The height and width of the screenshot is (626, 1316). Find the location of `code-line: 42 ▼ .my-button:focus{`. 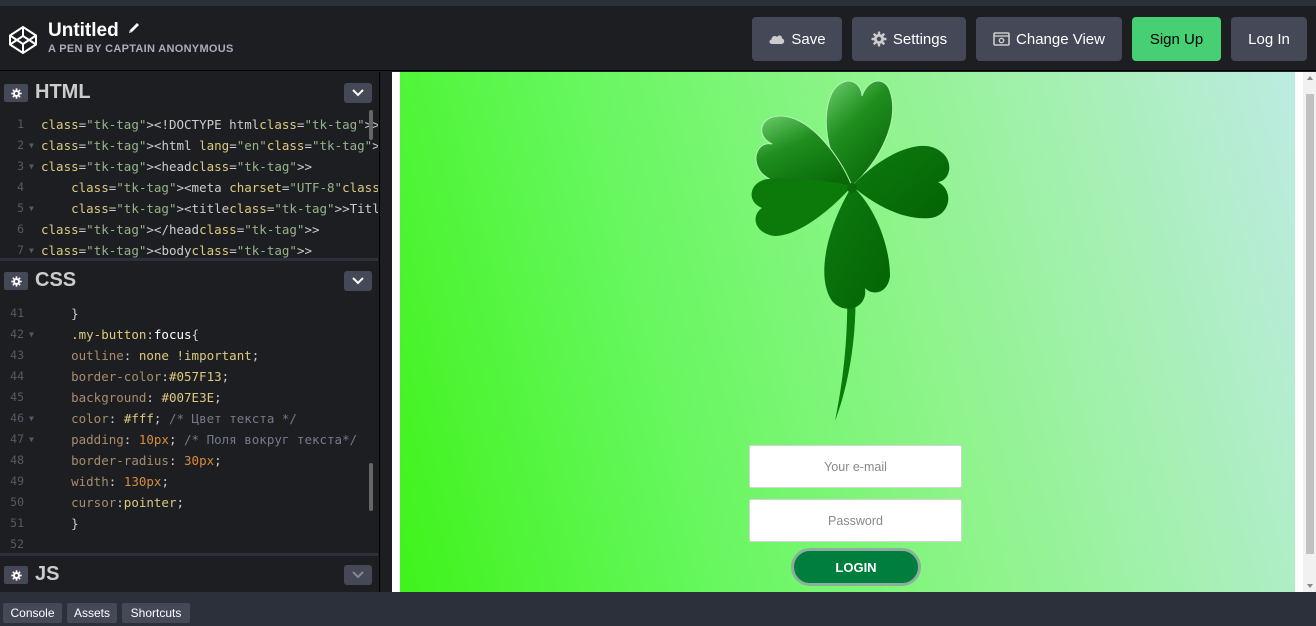

code-line: 42 ▼ .my-button:focus{ is located at coordinates (189, 334).